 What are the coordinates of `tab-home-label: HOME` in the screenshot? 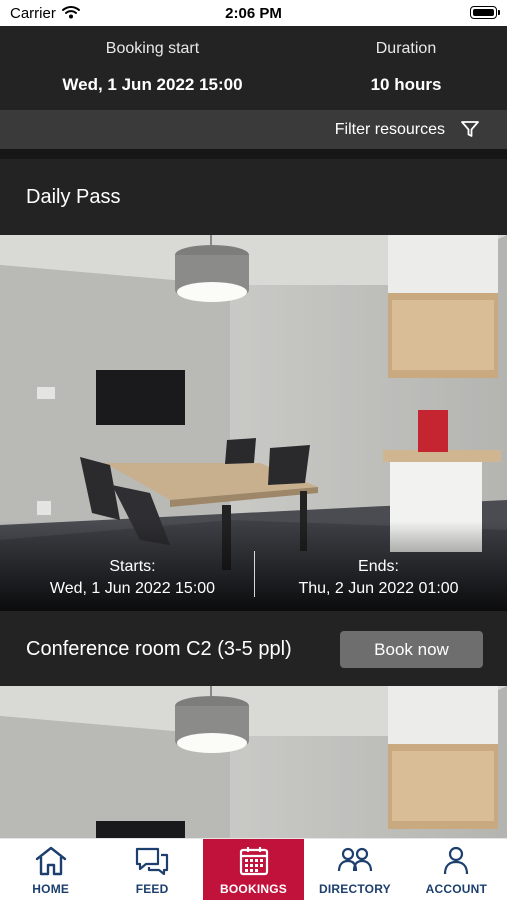 It's located at (51, 889).